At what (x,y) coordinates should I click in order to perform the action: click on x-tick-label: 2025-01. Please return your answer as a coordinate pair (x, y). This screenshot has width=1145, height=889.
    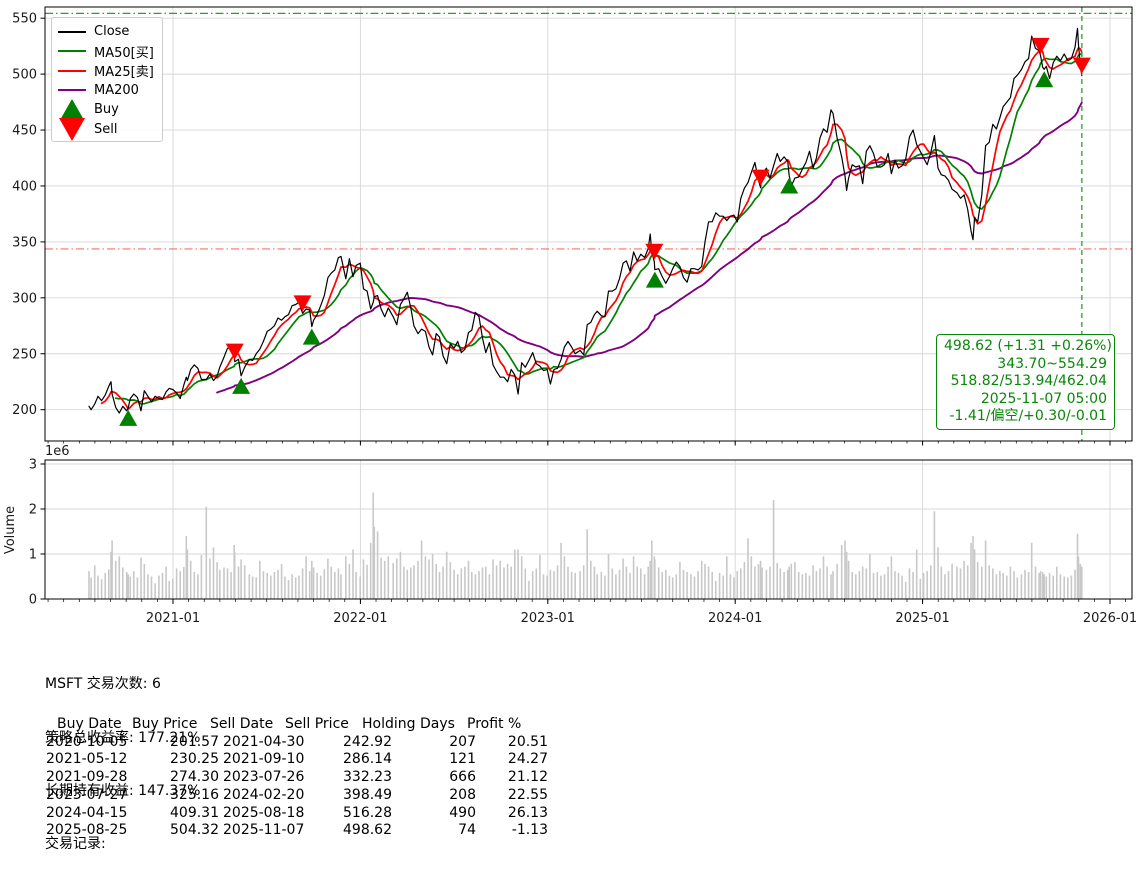
    Looking at the image, I should click on (922, 618).